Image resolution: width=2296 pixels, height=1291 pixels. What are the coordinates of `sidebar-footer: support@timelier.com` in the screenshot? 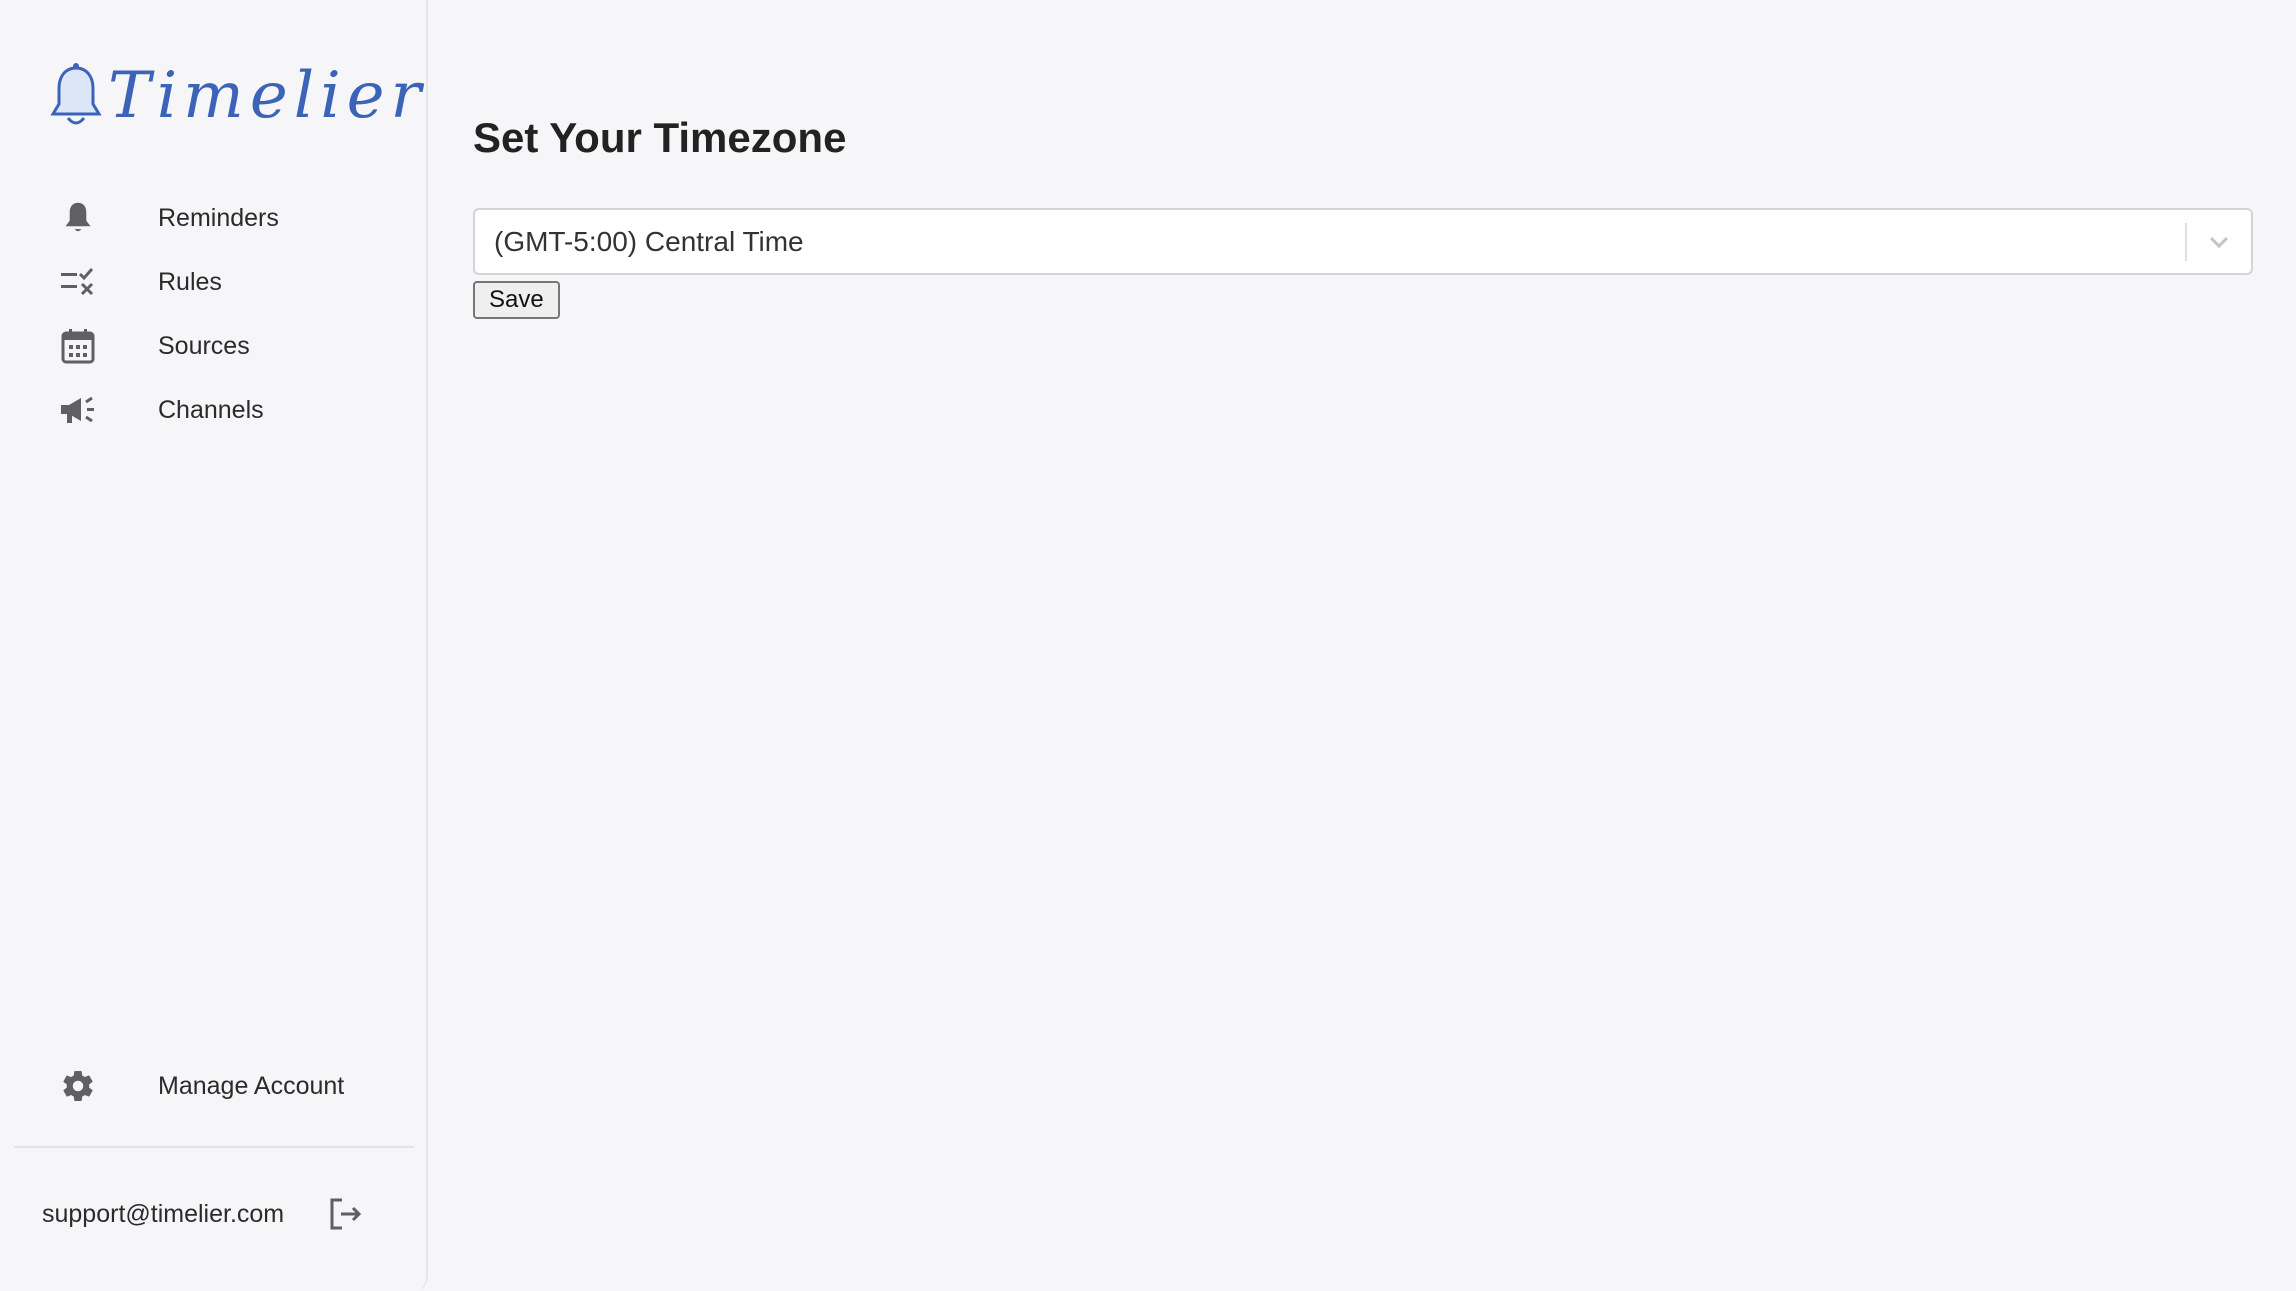 It's located at (204, 1214).